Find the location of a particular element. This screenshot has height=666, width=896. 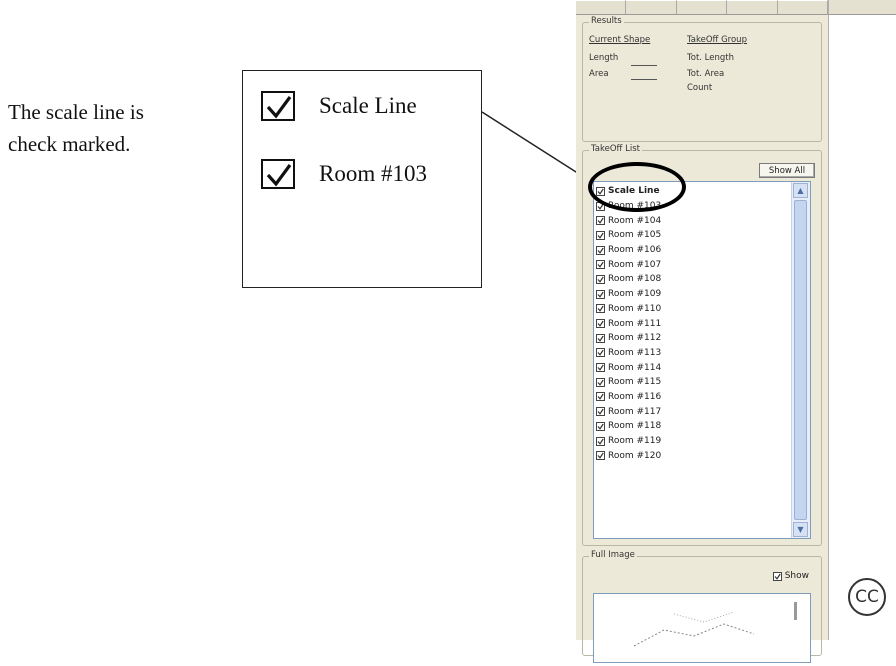

takeoff-list-title: TakeOff List is located at coordinates (615, 149).